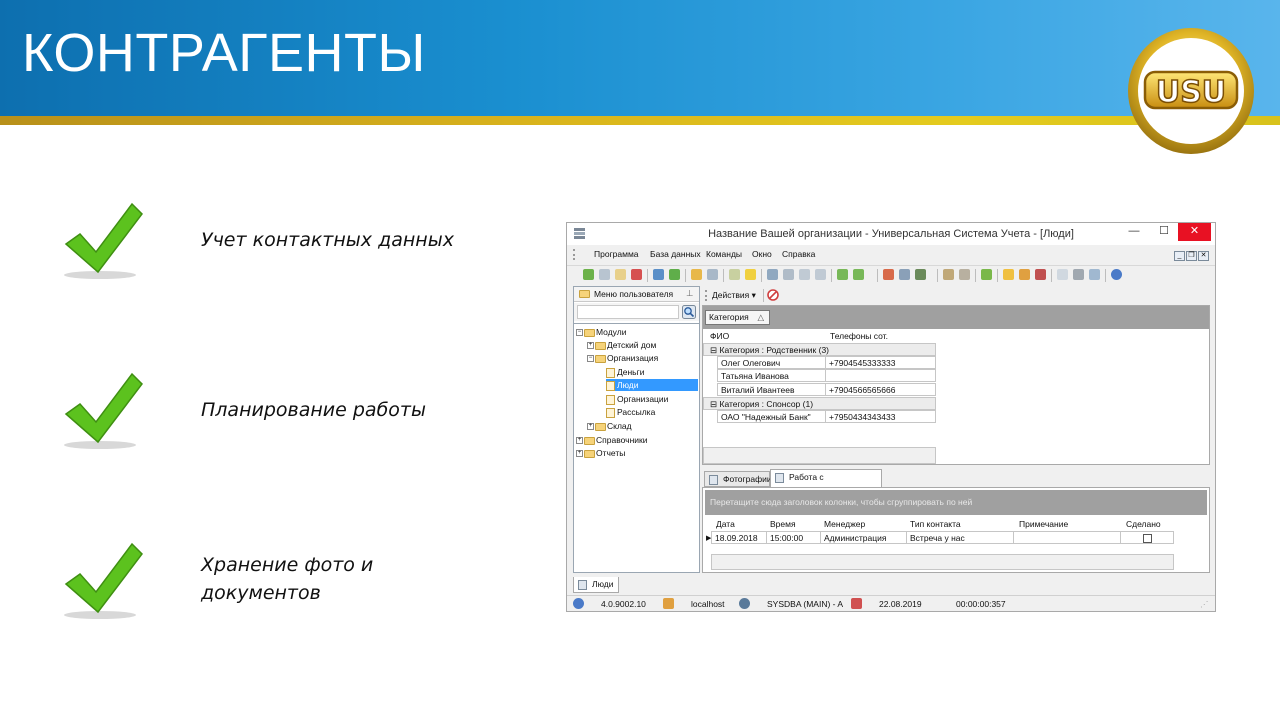  Describe the element at coordinates (798, 254) in the screenshot. I see `menu-help: Справка` at that location.